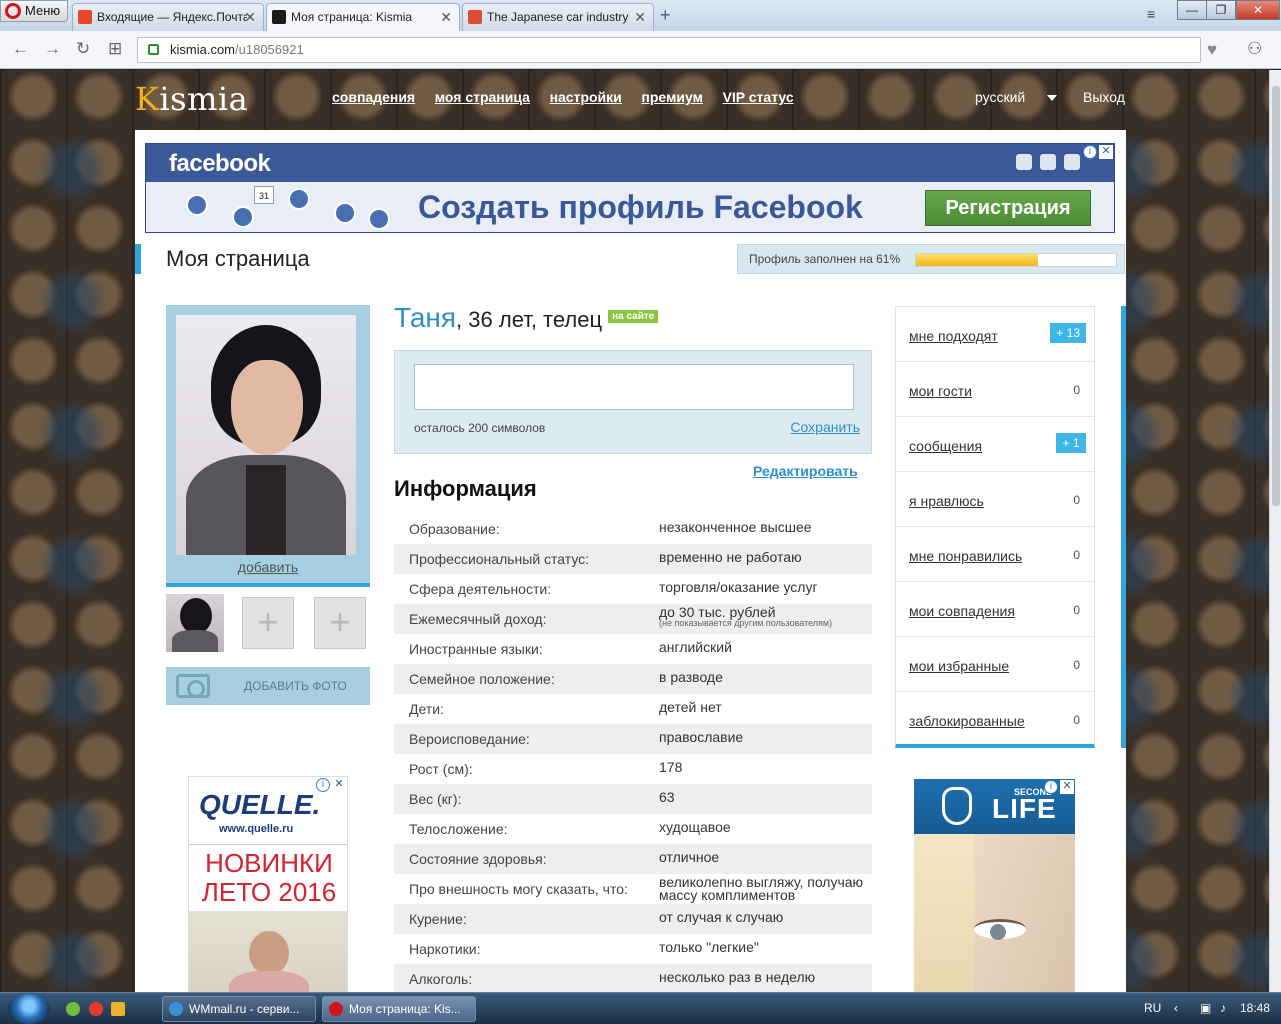  Describe the element at coordinates (765, 557) in the screenshot. I see `info-value: временно не работаю` at that location.